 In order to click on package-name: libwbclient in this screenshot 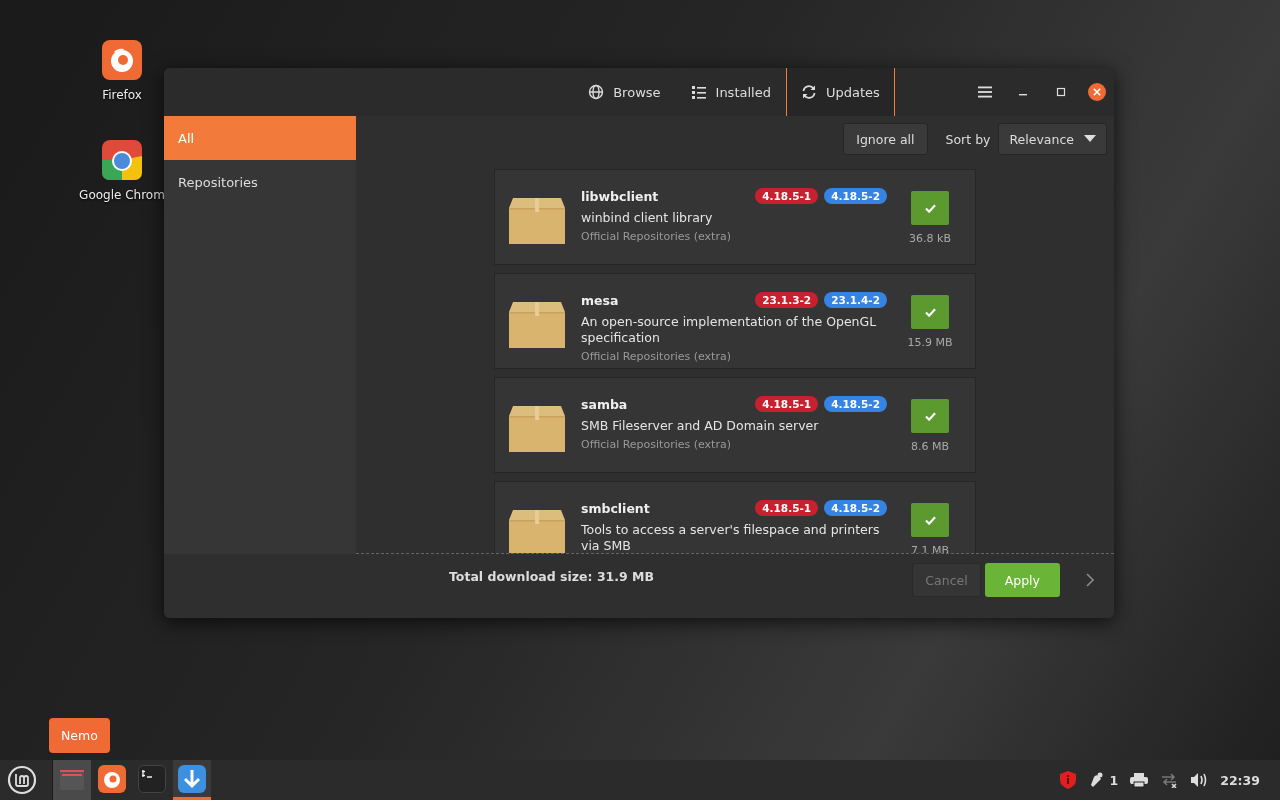, I will do `click(620, 196)`.